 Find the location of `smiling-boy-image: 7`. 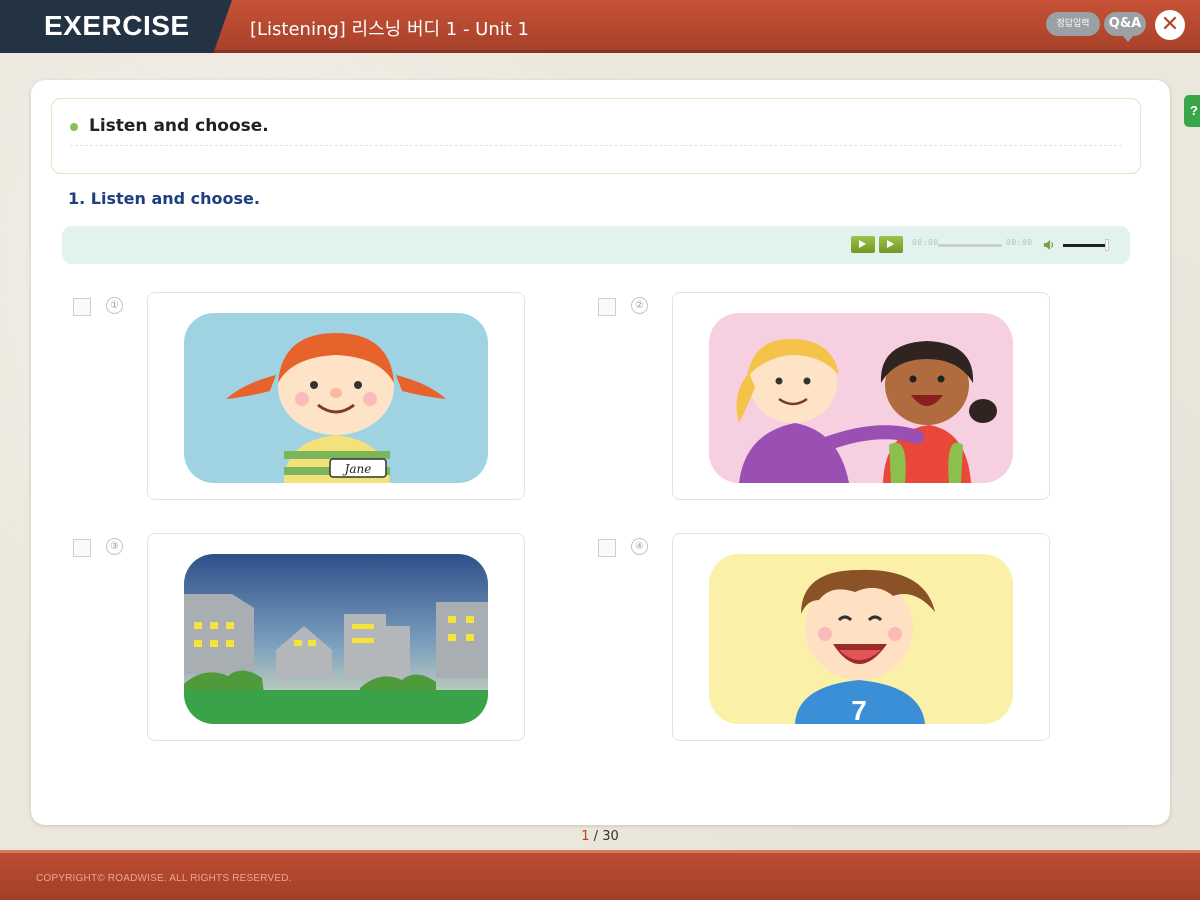

smiling-boy-image: 7 is located at coordinates (861, 639).